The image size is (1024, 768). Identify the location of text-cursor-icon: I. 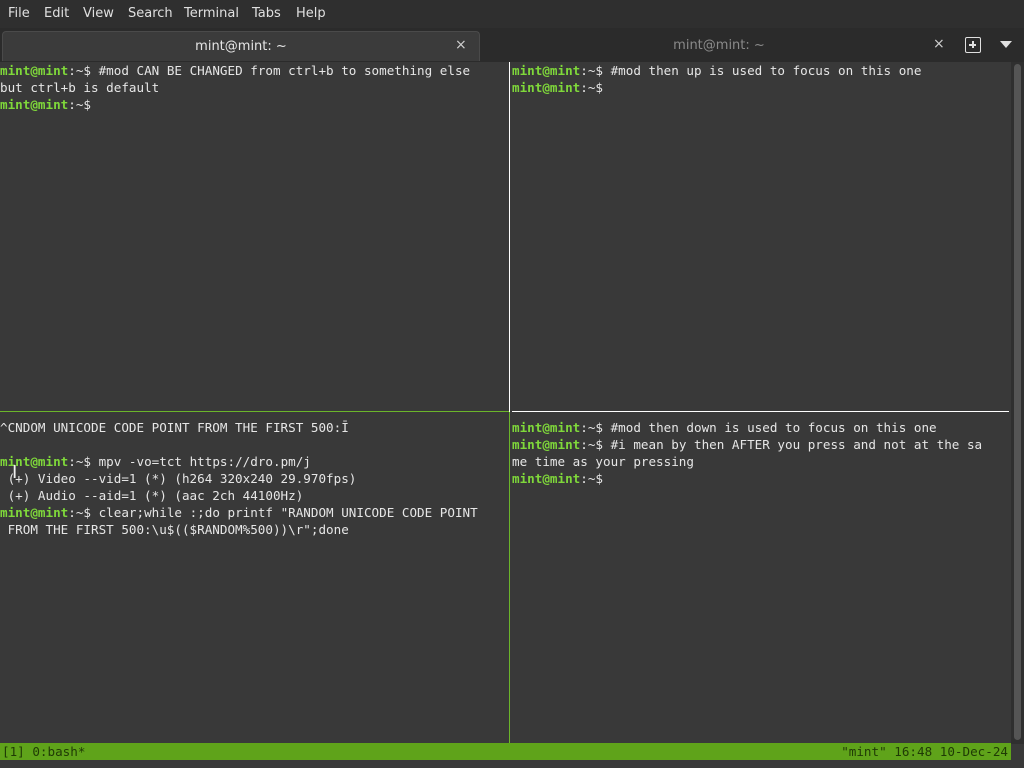
(15, 472).